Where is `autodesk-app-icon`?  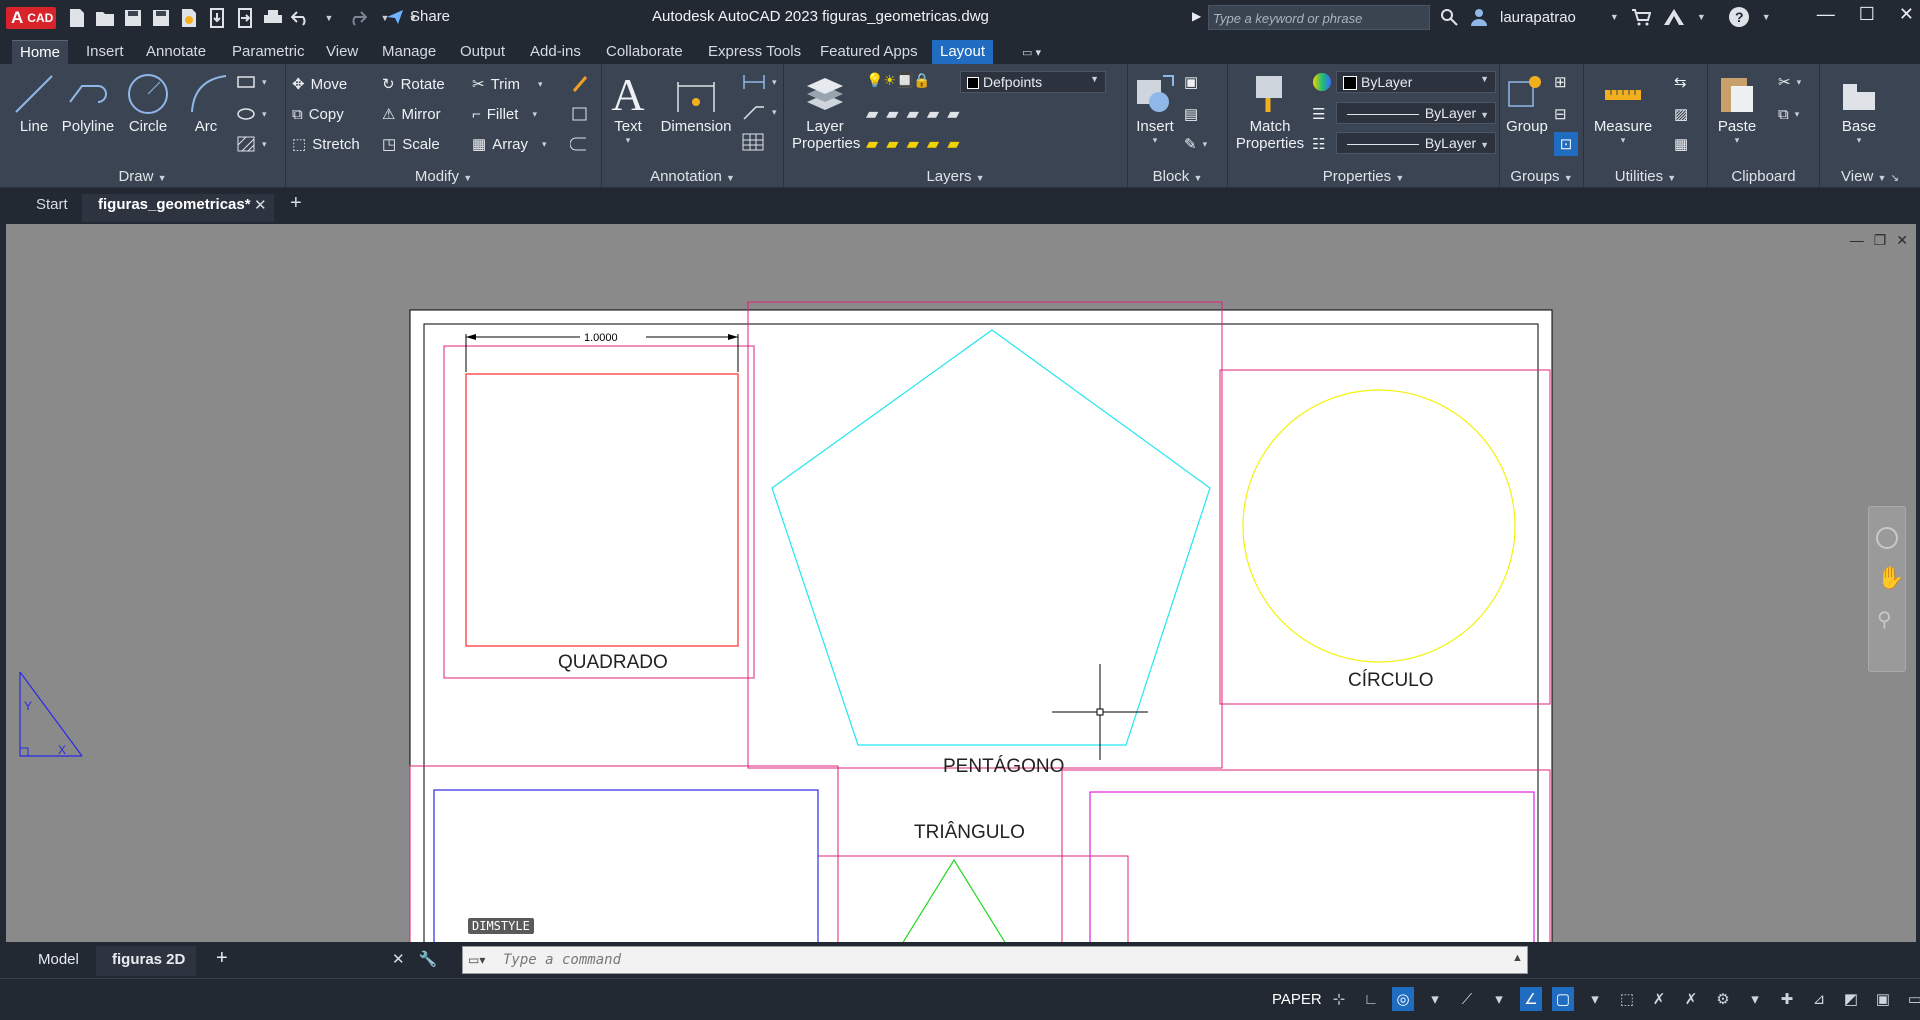
autodesk-app-icon is located at coordinates (1674, 17).